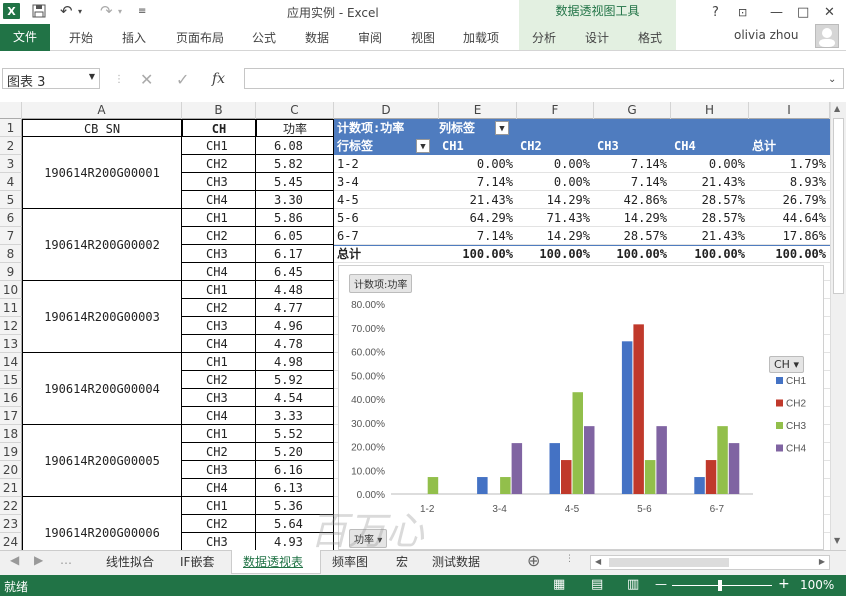 Image resolution: width=846 pixels, height=596 pixels. I want to click on prev-sheet-icon: ◀, so click(14, 560).